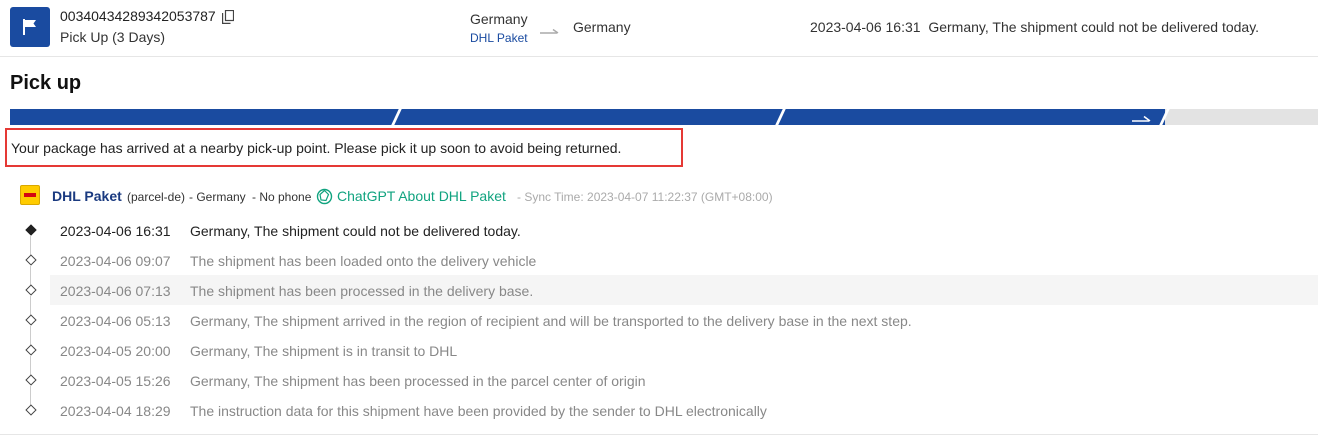 This screenshot has width=1318, height=436. What do you see at coordinates (602, 27) in the screenshot?
I see `destination-country: Germany` at bounding box center [602, 27].